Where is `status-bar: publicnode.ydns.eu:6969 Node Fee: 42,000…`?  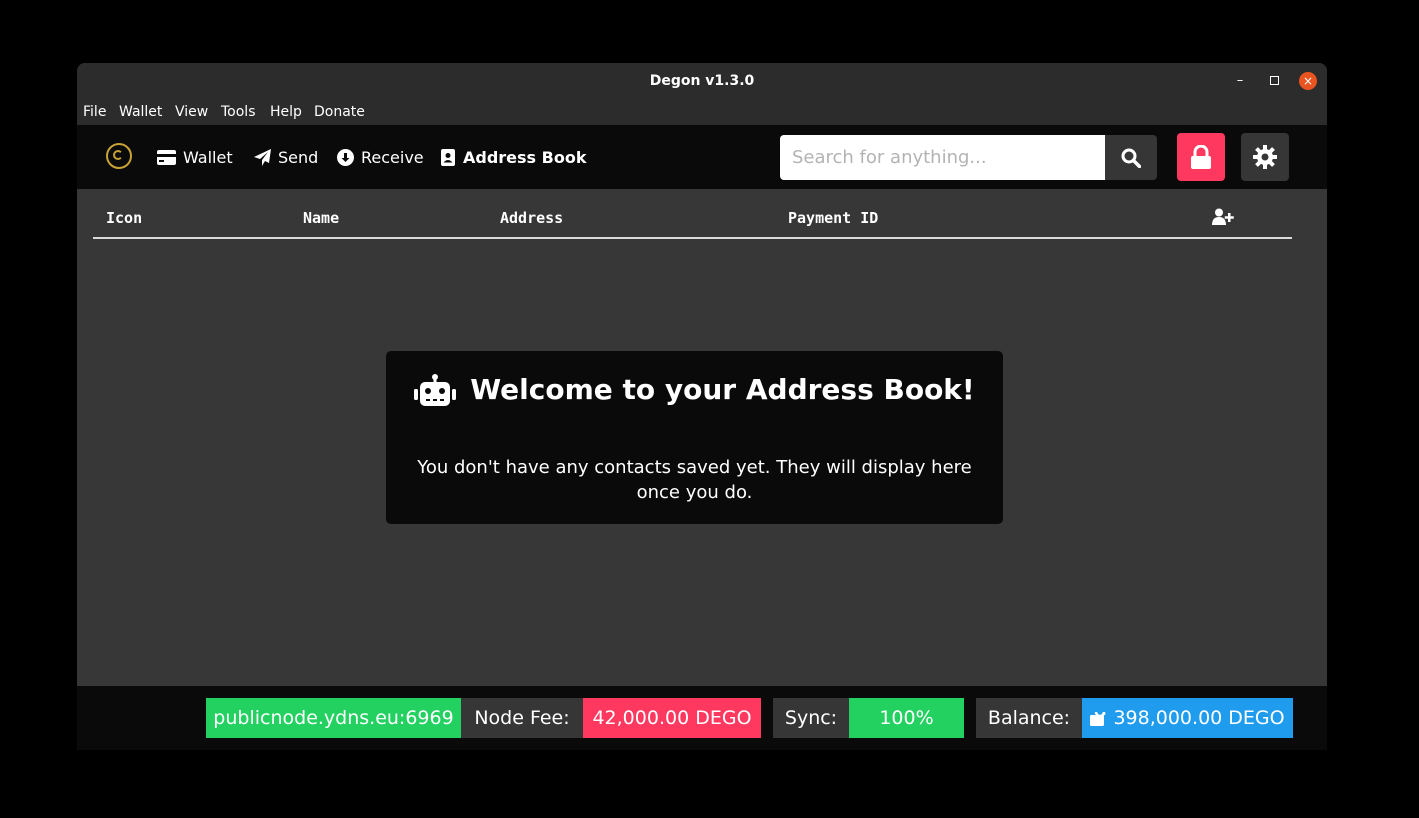 status-bar: publicnode.ydns.eu:6969 Node Fee: 42,000… is located at coordinates (702, 718).